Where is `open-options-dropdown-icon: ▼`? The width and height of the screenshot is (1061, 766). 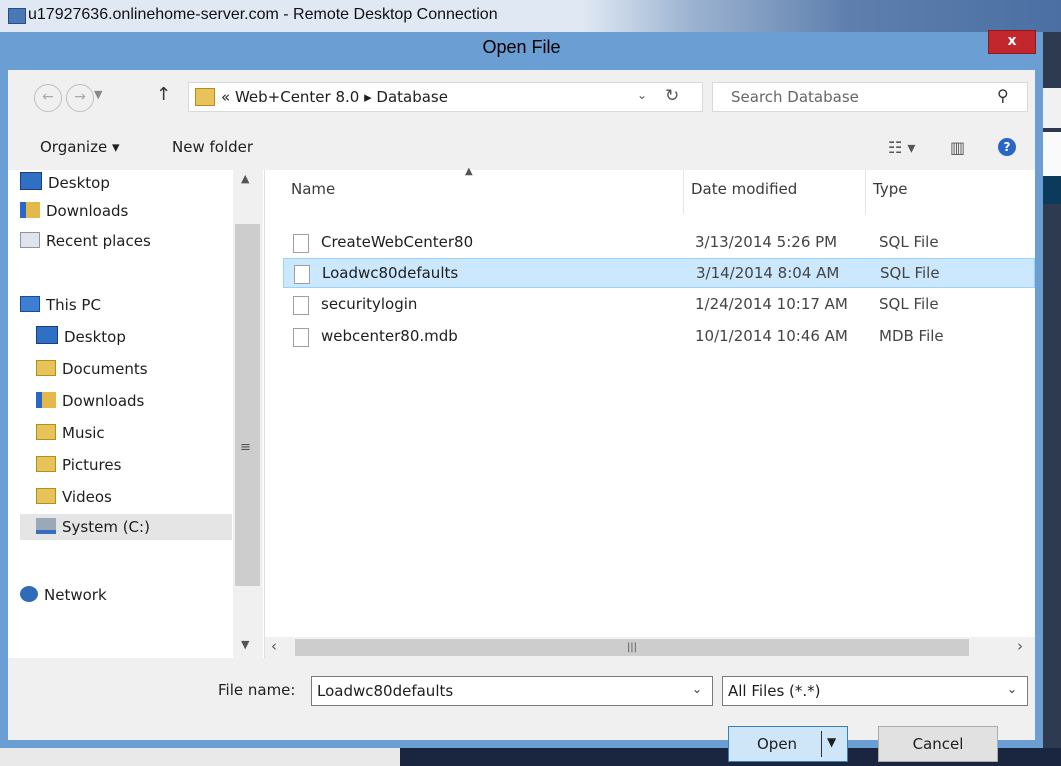
open-options-dropdown-icon: ▼ is located at coordinates (831, 742).